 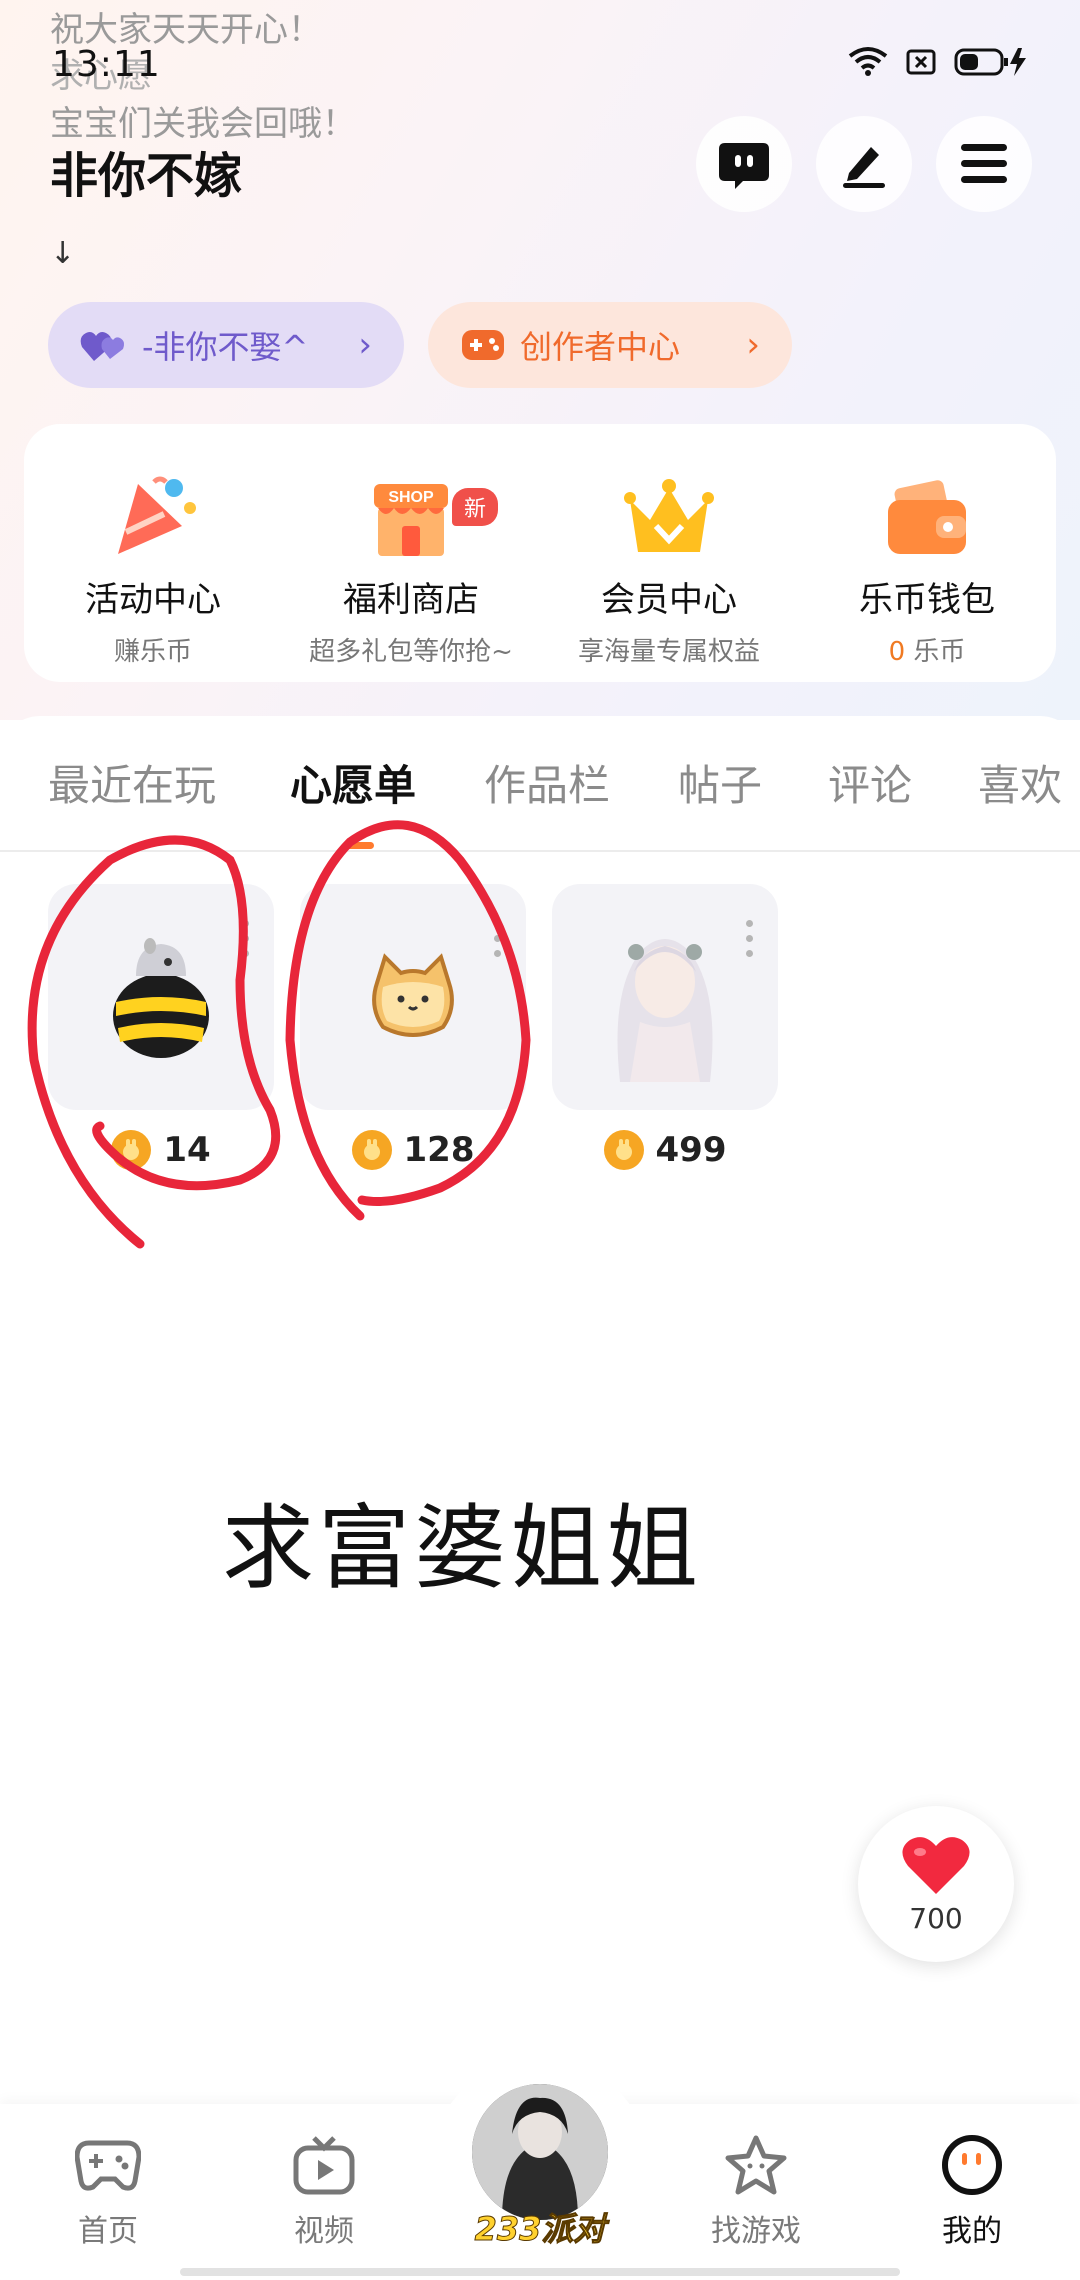 What do you see at coordinates (927, 600) in the screenshot?
I see `quick-link-title: 乐币钱包` at bounding box center [927, 600].